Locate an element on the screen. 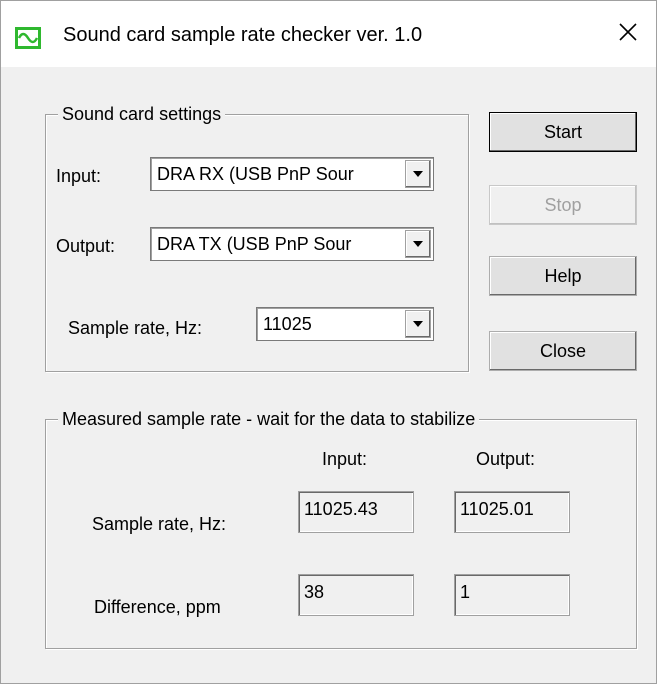 The image size is (657, 684). settings-group-legend: Sound card settings is located at coordinates (142, 114).